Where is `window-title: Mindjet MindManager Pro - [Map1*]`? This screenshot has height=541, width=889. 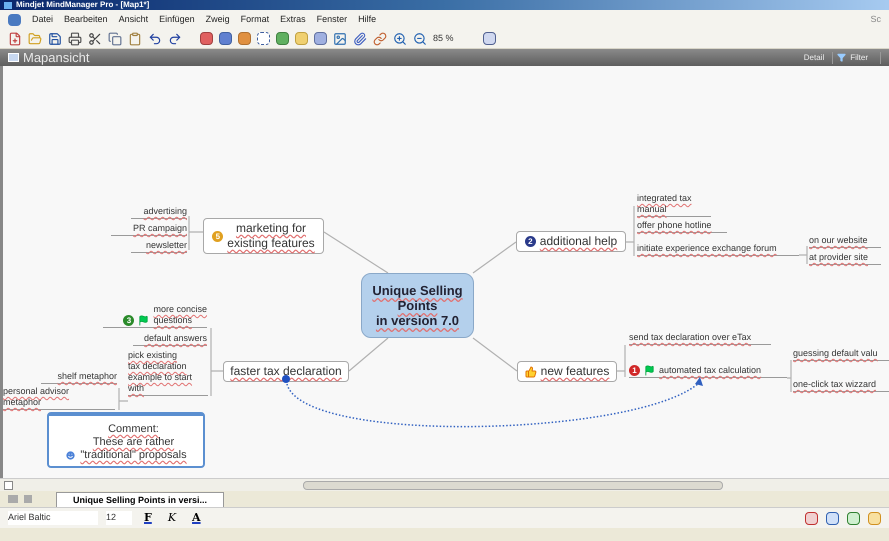
window-title: Mindjet MindManager Pro - [Map1*] is located at coordinates (83, 5).